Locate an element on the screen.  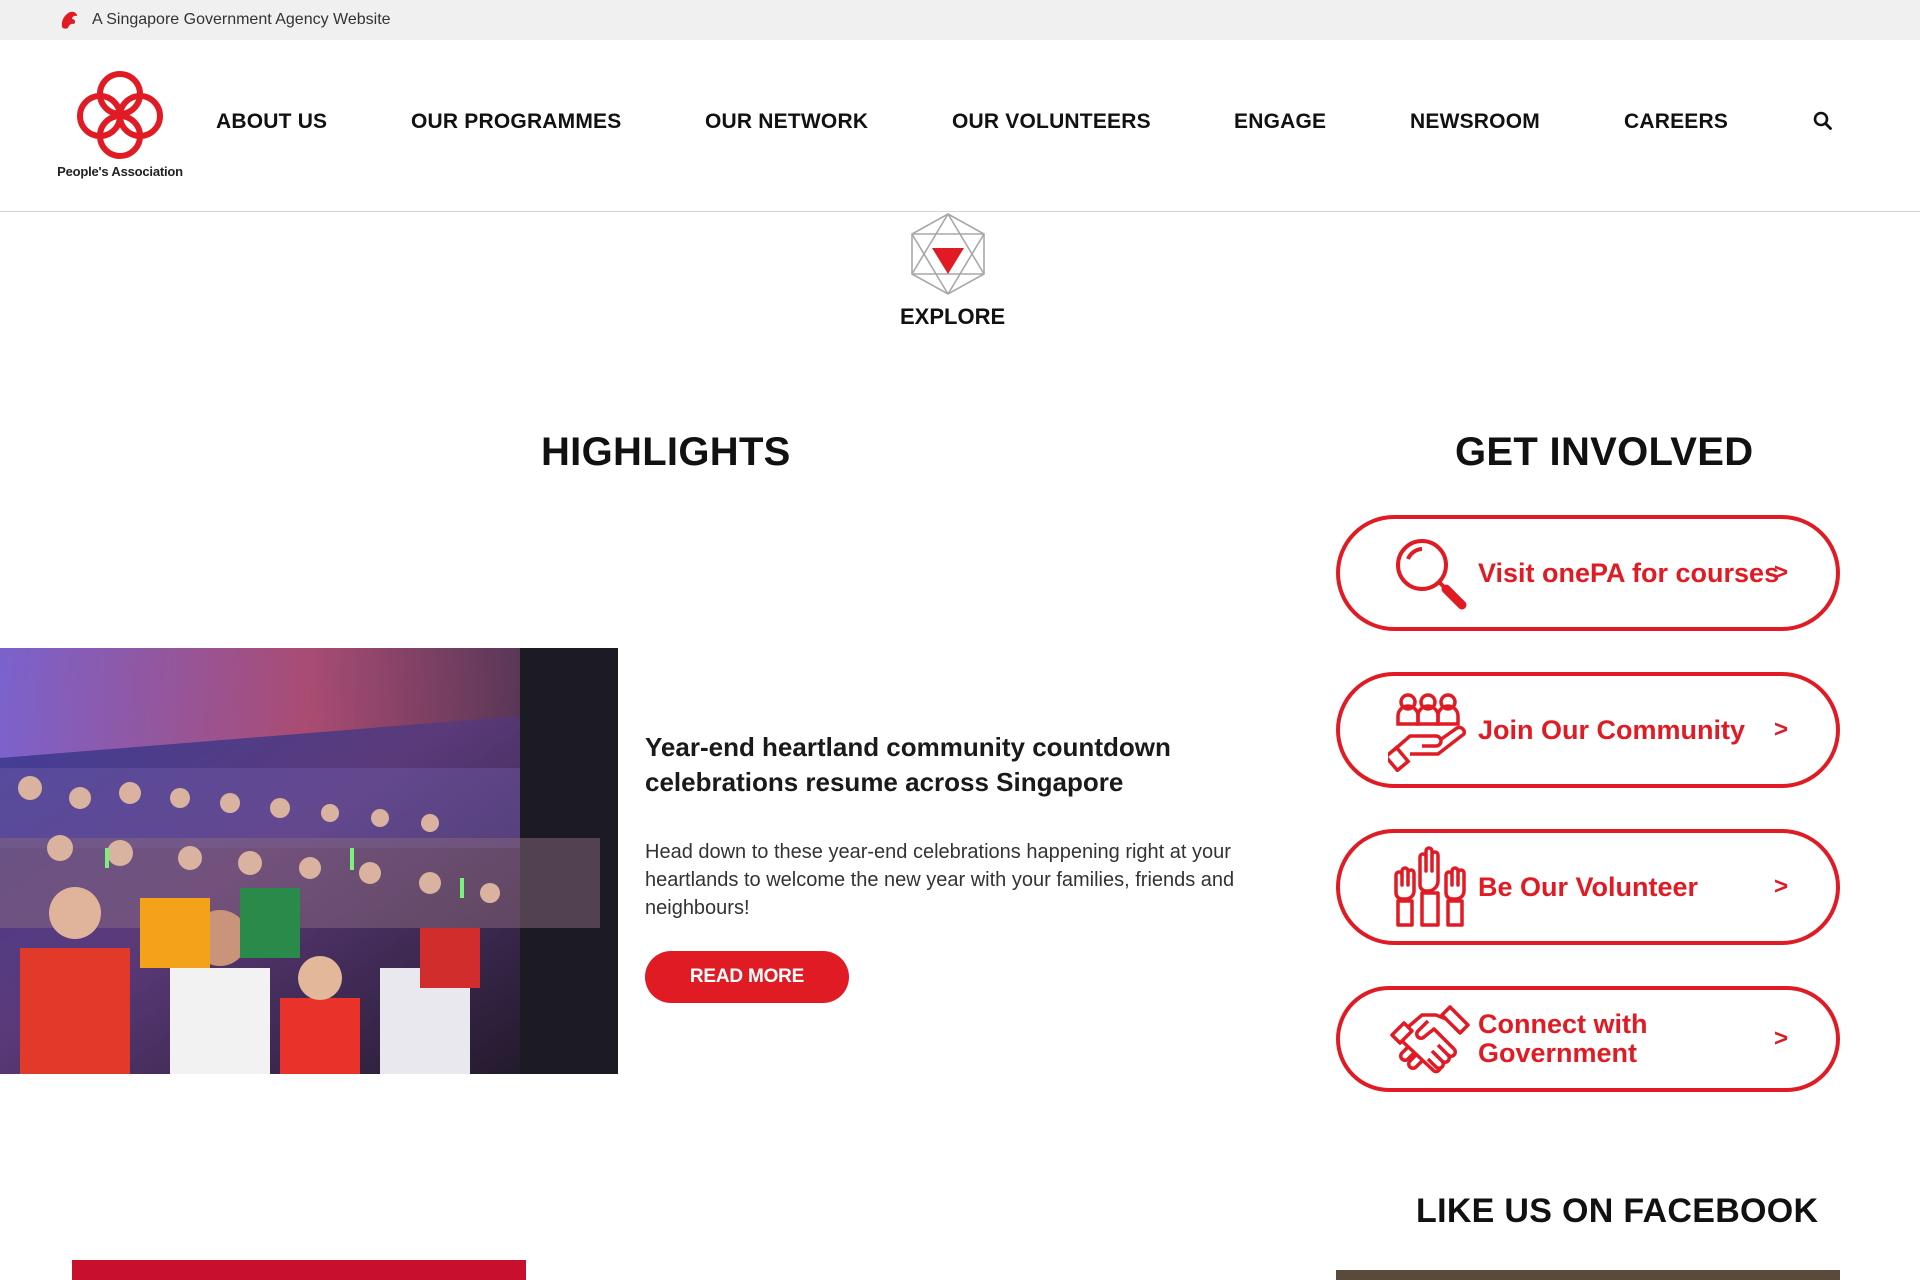
facebook-title: LIKE US ON FACEBOOK is located at coordinates (1617, 1211).